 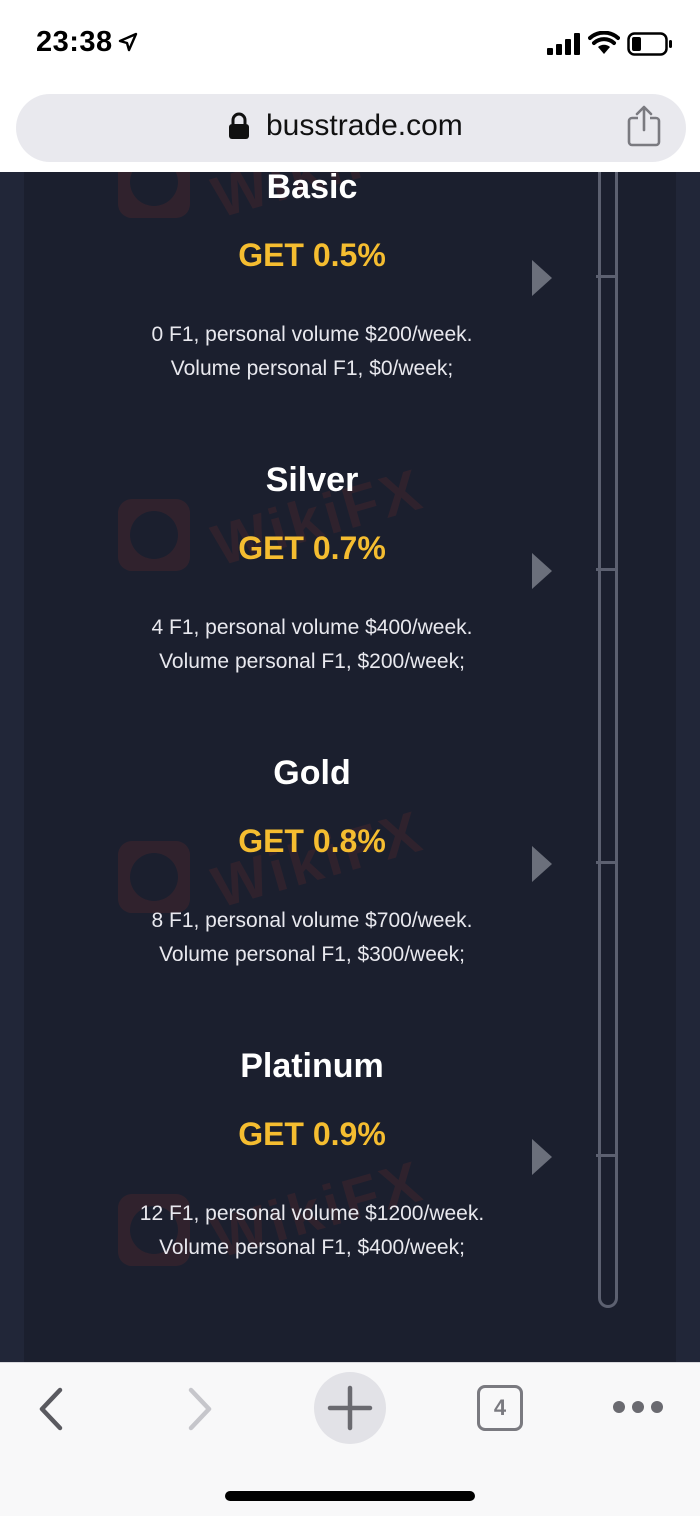 I want to click on tier-rate: GET 0.7%, so click(x=312, y=548).